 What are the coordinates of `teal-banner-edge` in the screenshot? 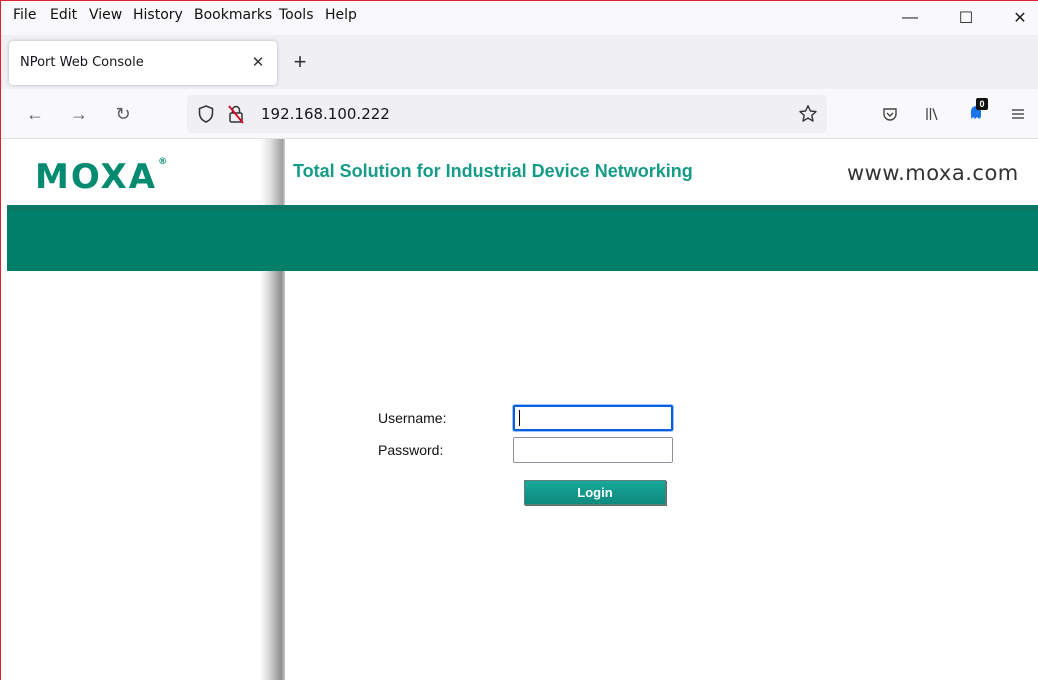 It's located at (522, 208).